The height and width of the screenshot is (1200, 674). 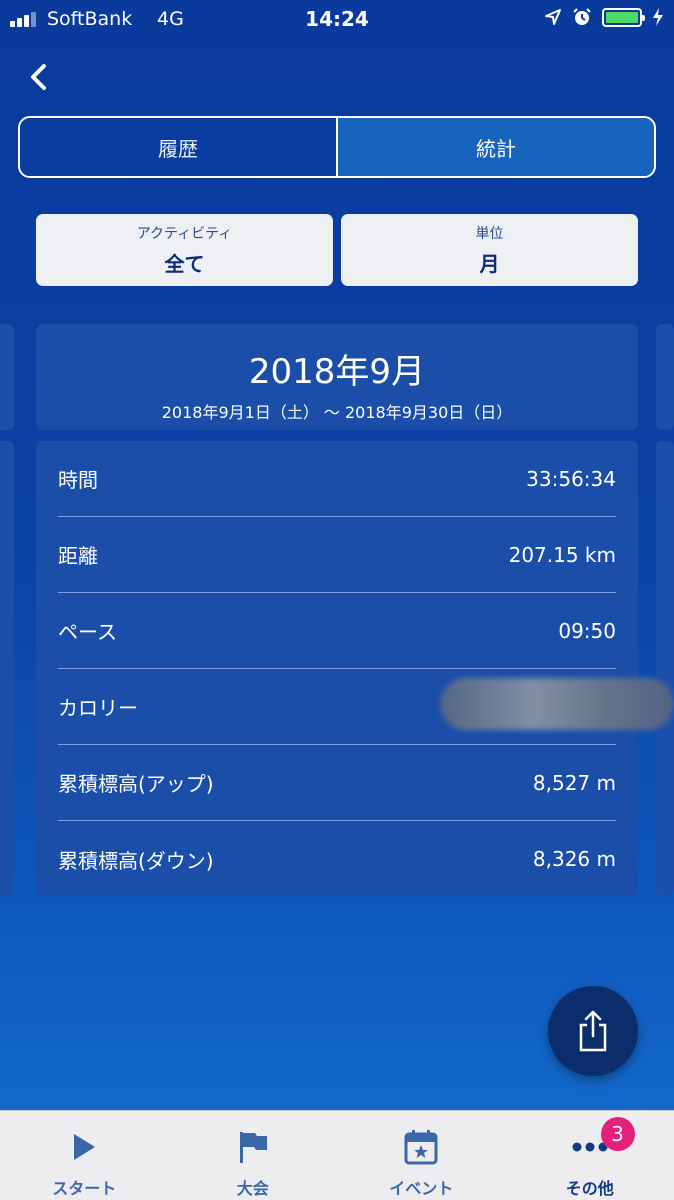 I want to click on tab-start: スタート, so click(x=84, y=1155).